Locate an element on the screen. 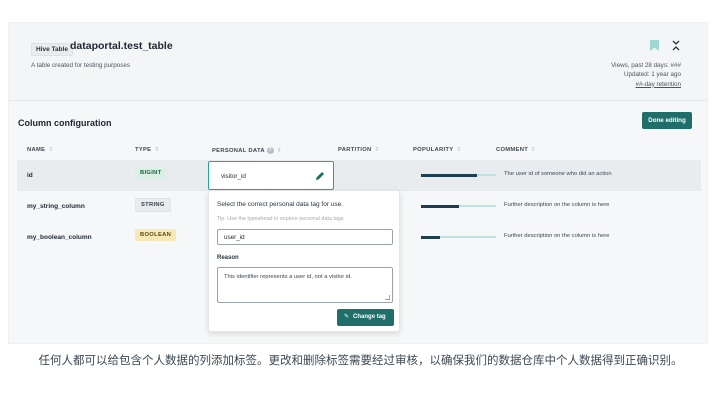 Image resolution: width=721 pixels, height=407 pixels. retention-link: ##-day retention is located at coordinates (646, 84).